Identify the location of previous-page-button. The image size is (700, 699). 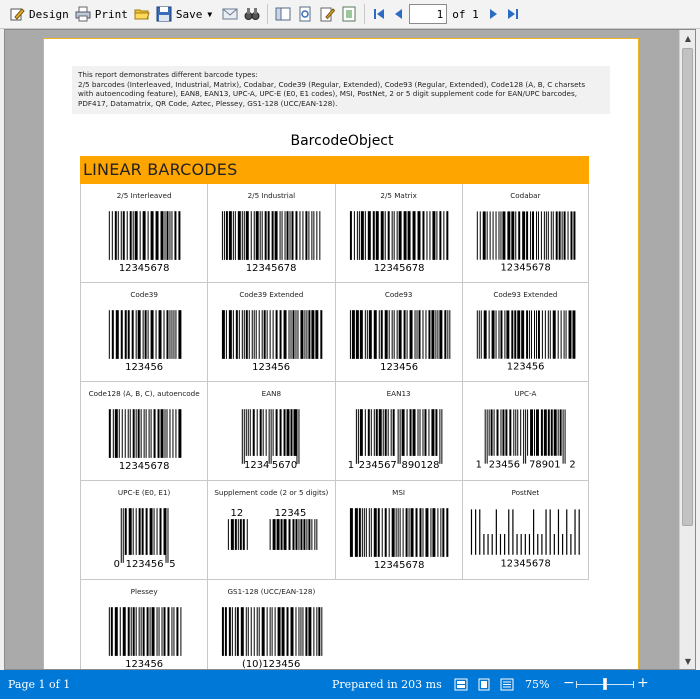
(399, 14).